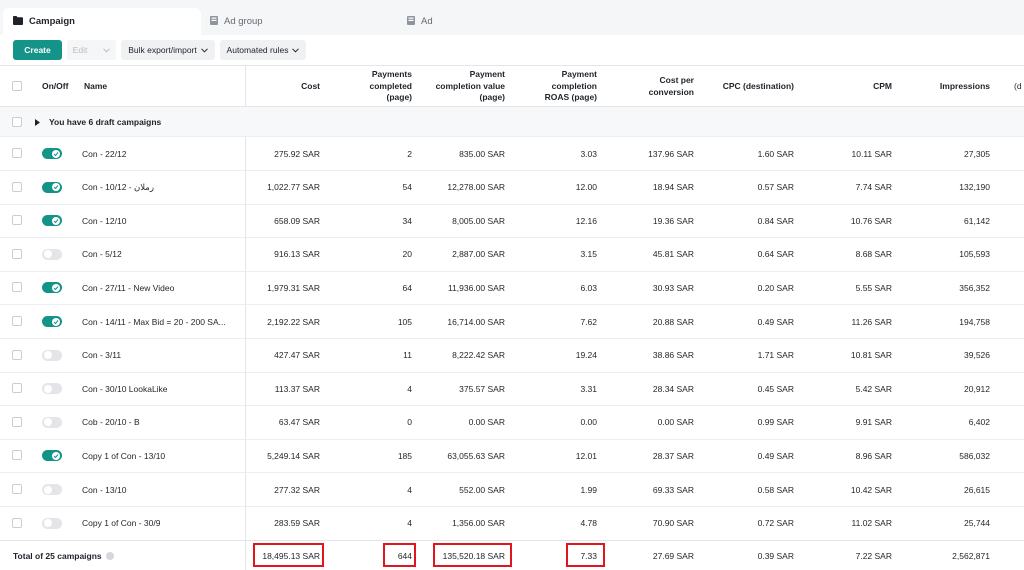 This screenshot has height=570, width=1024. What do you see at coordinates (282, 86) in the screenshot?
I see `col-cost: Cost` at bounding box center [282, 86].